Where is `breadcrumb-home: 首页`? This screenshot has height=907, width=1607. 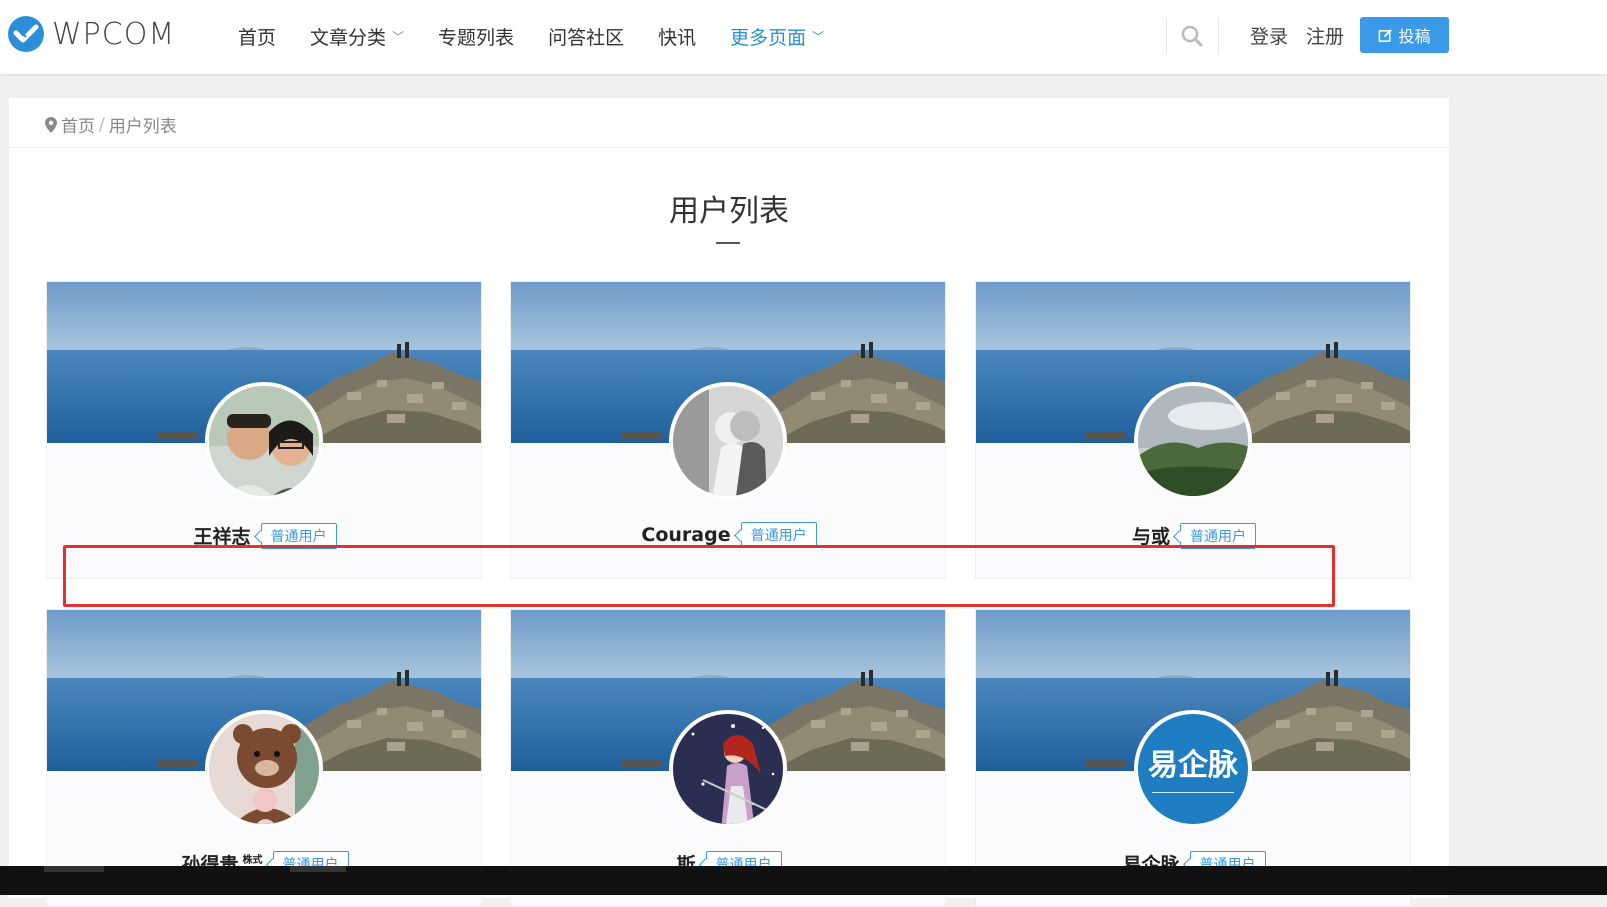
breadcrumb-home: 首页 is located at coordinates (78, 124).